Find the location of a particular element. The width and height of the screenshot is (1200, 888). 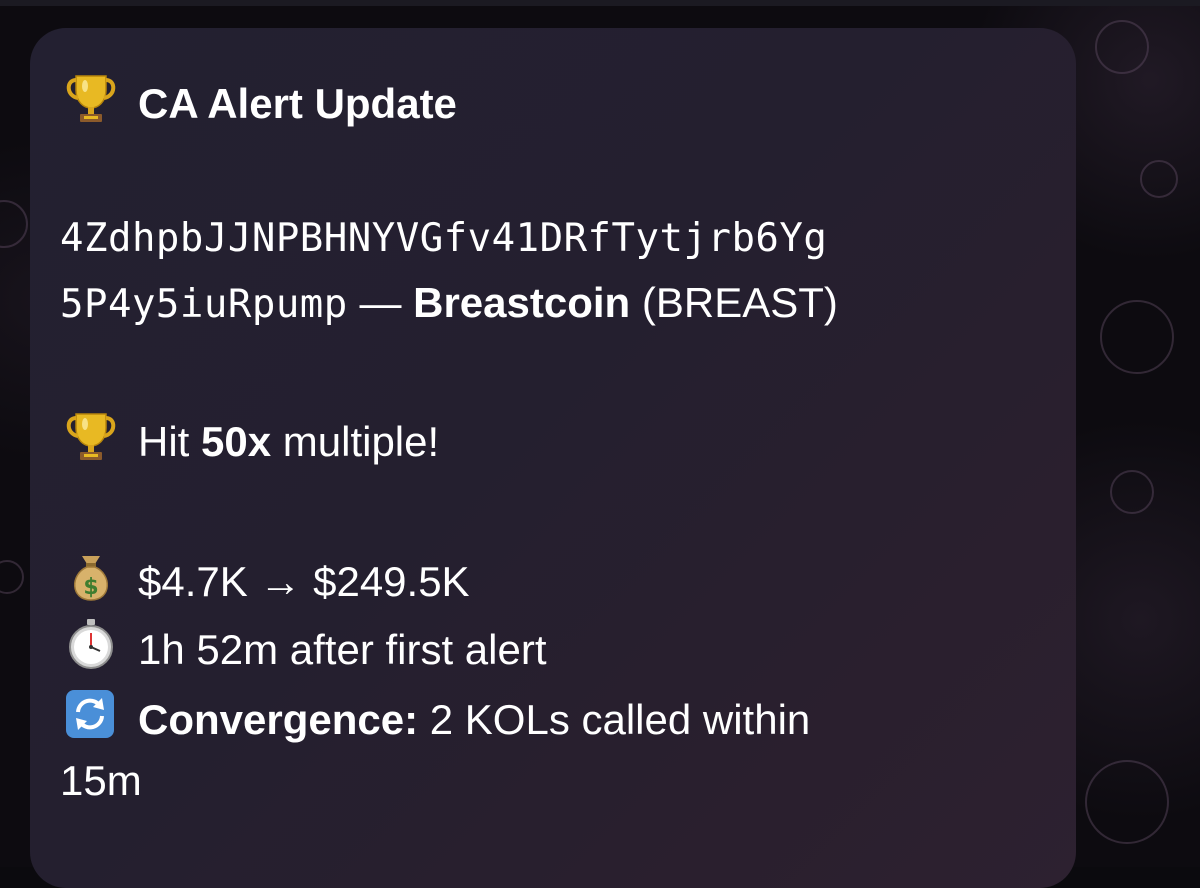

convergence-row: Convergence: 2 KOLs called within is located at coordinates (568, 717).